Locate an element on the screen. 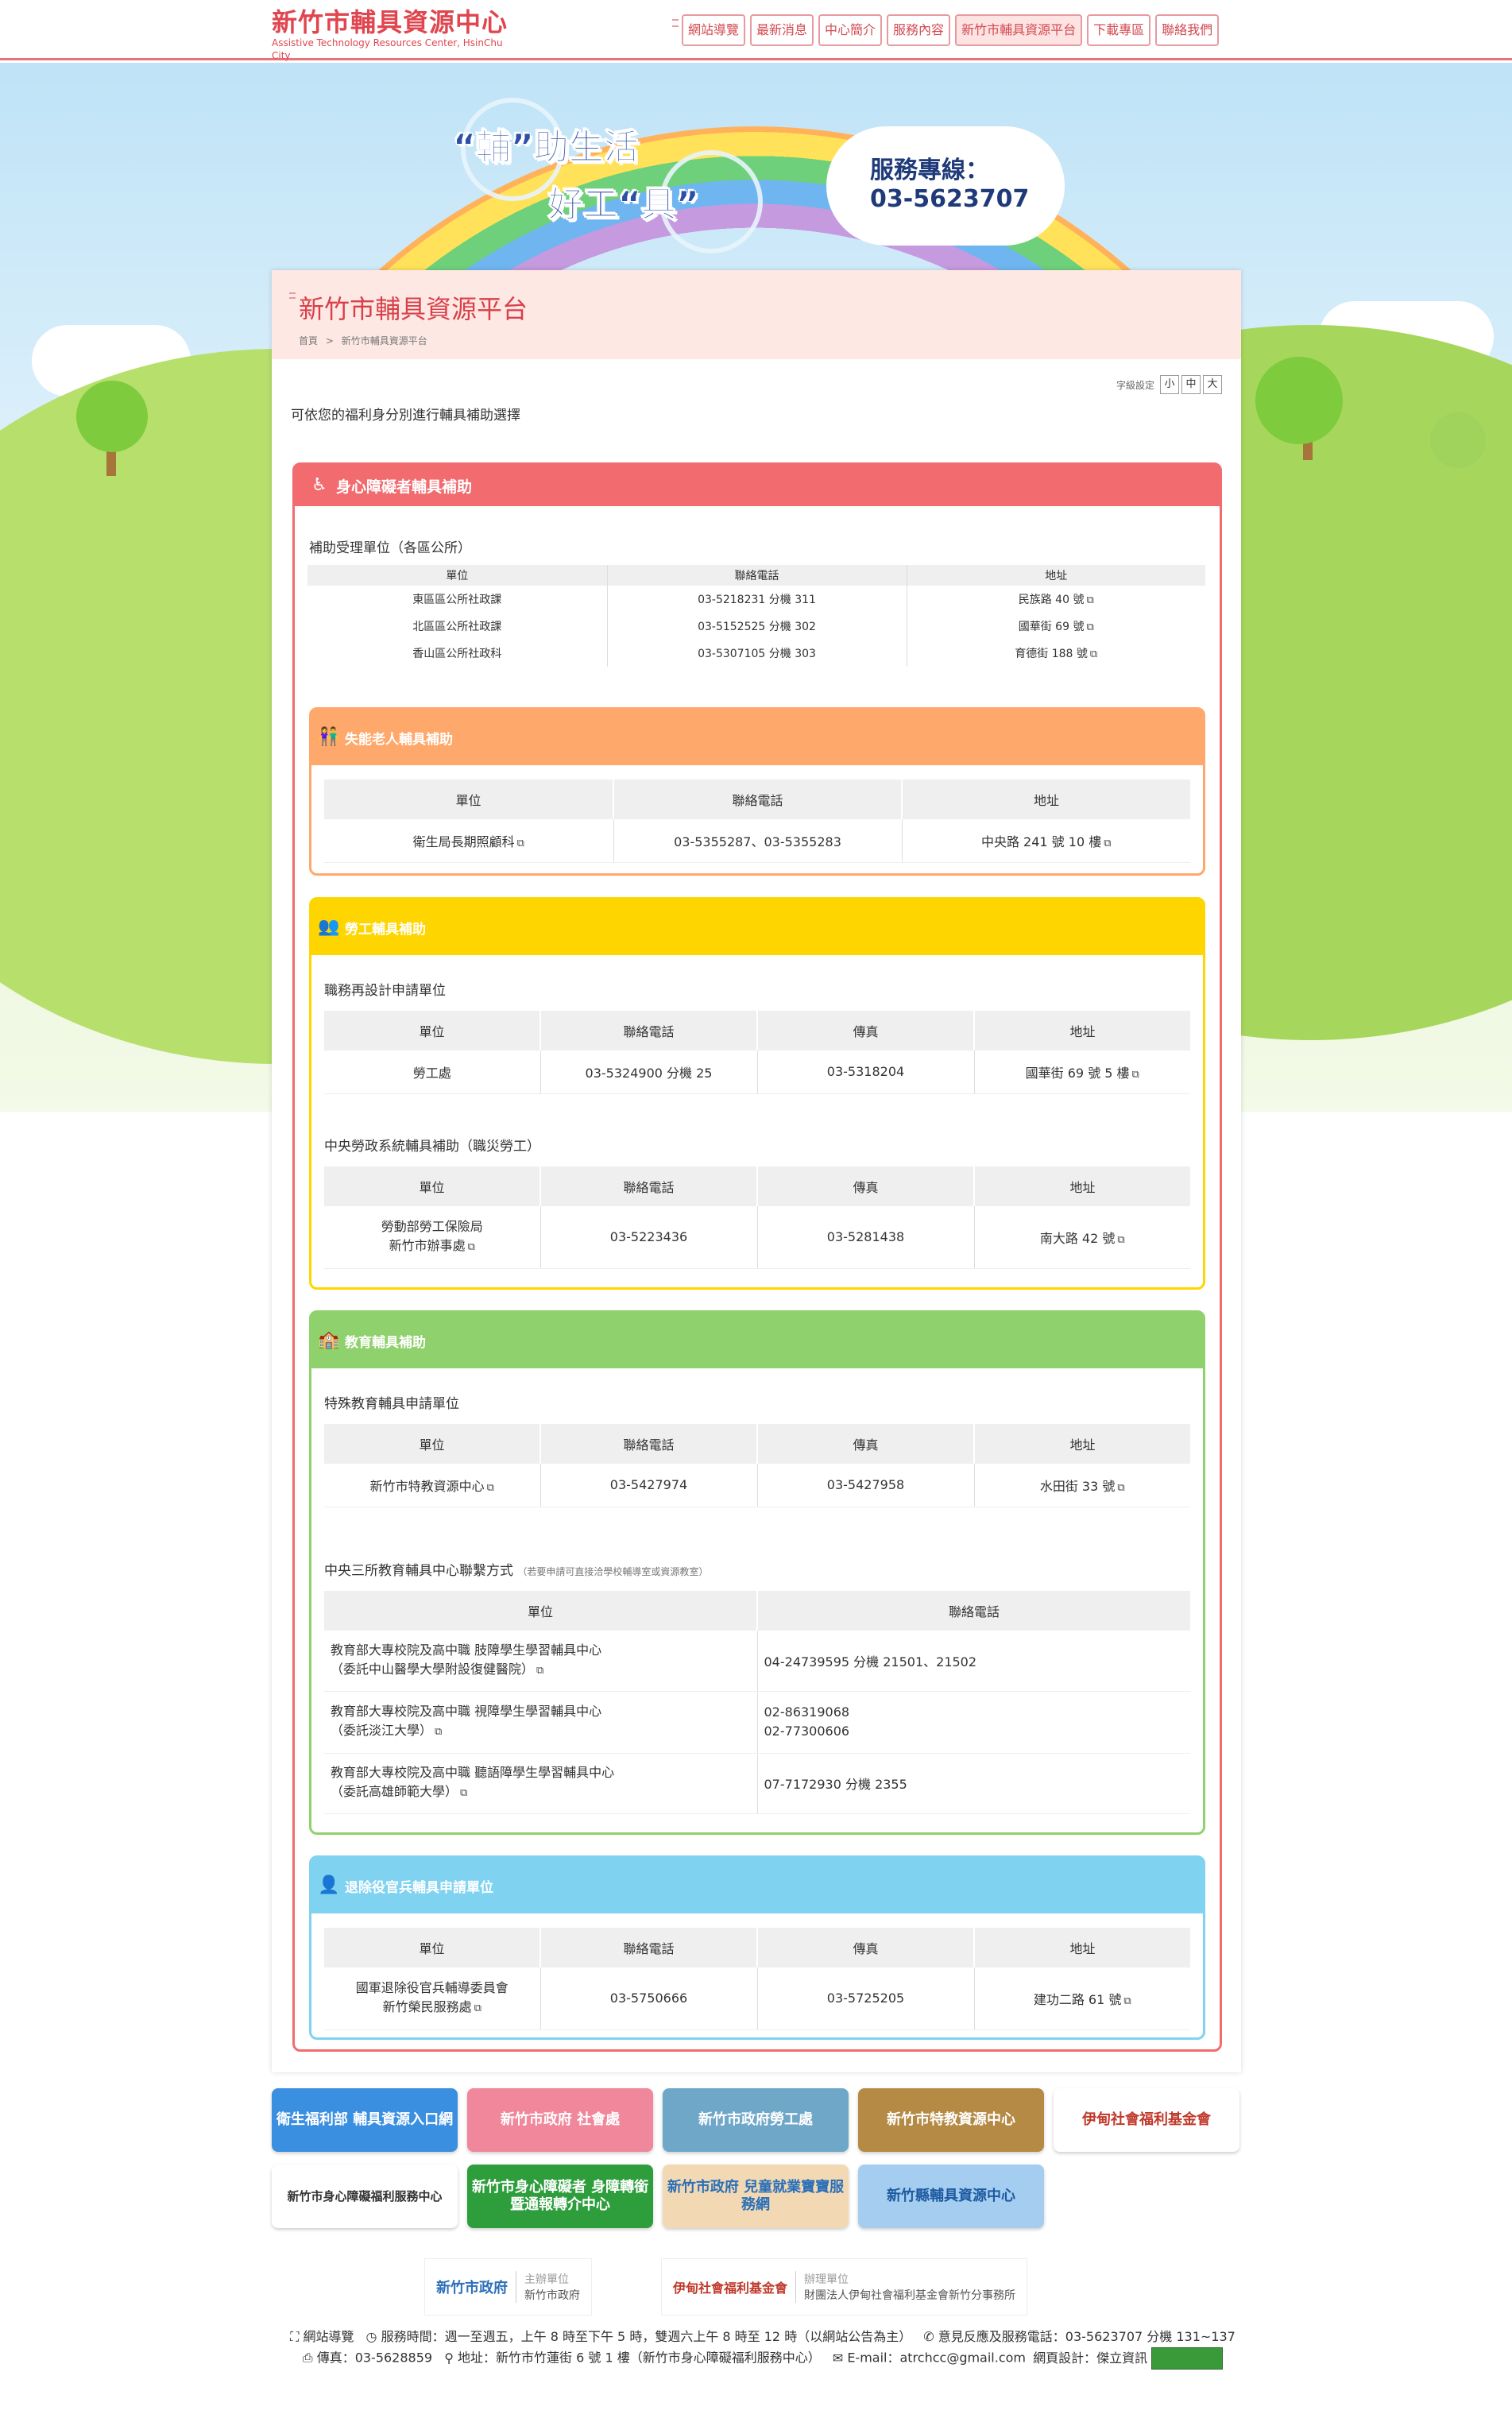  breadcrumb-home: 首頁 is located at coordinates (308, 340).